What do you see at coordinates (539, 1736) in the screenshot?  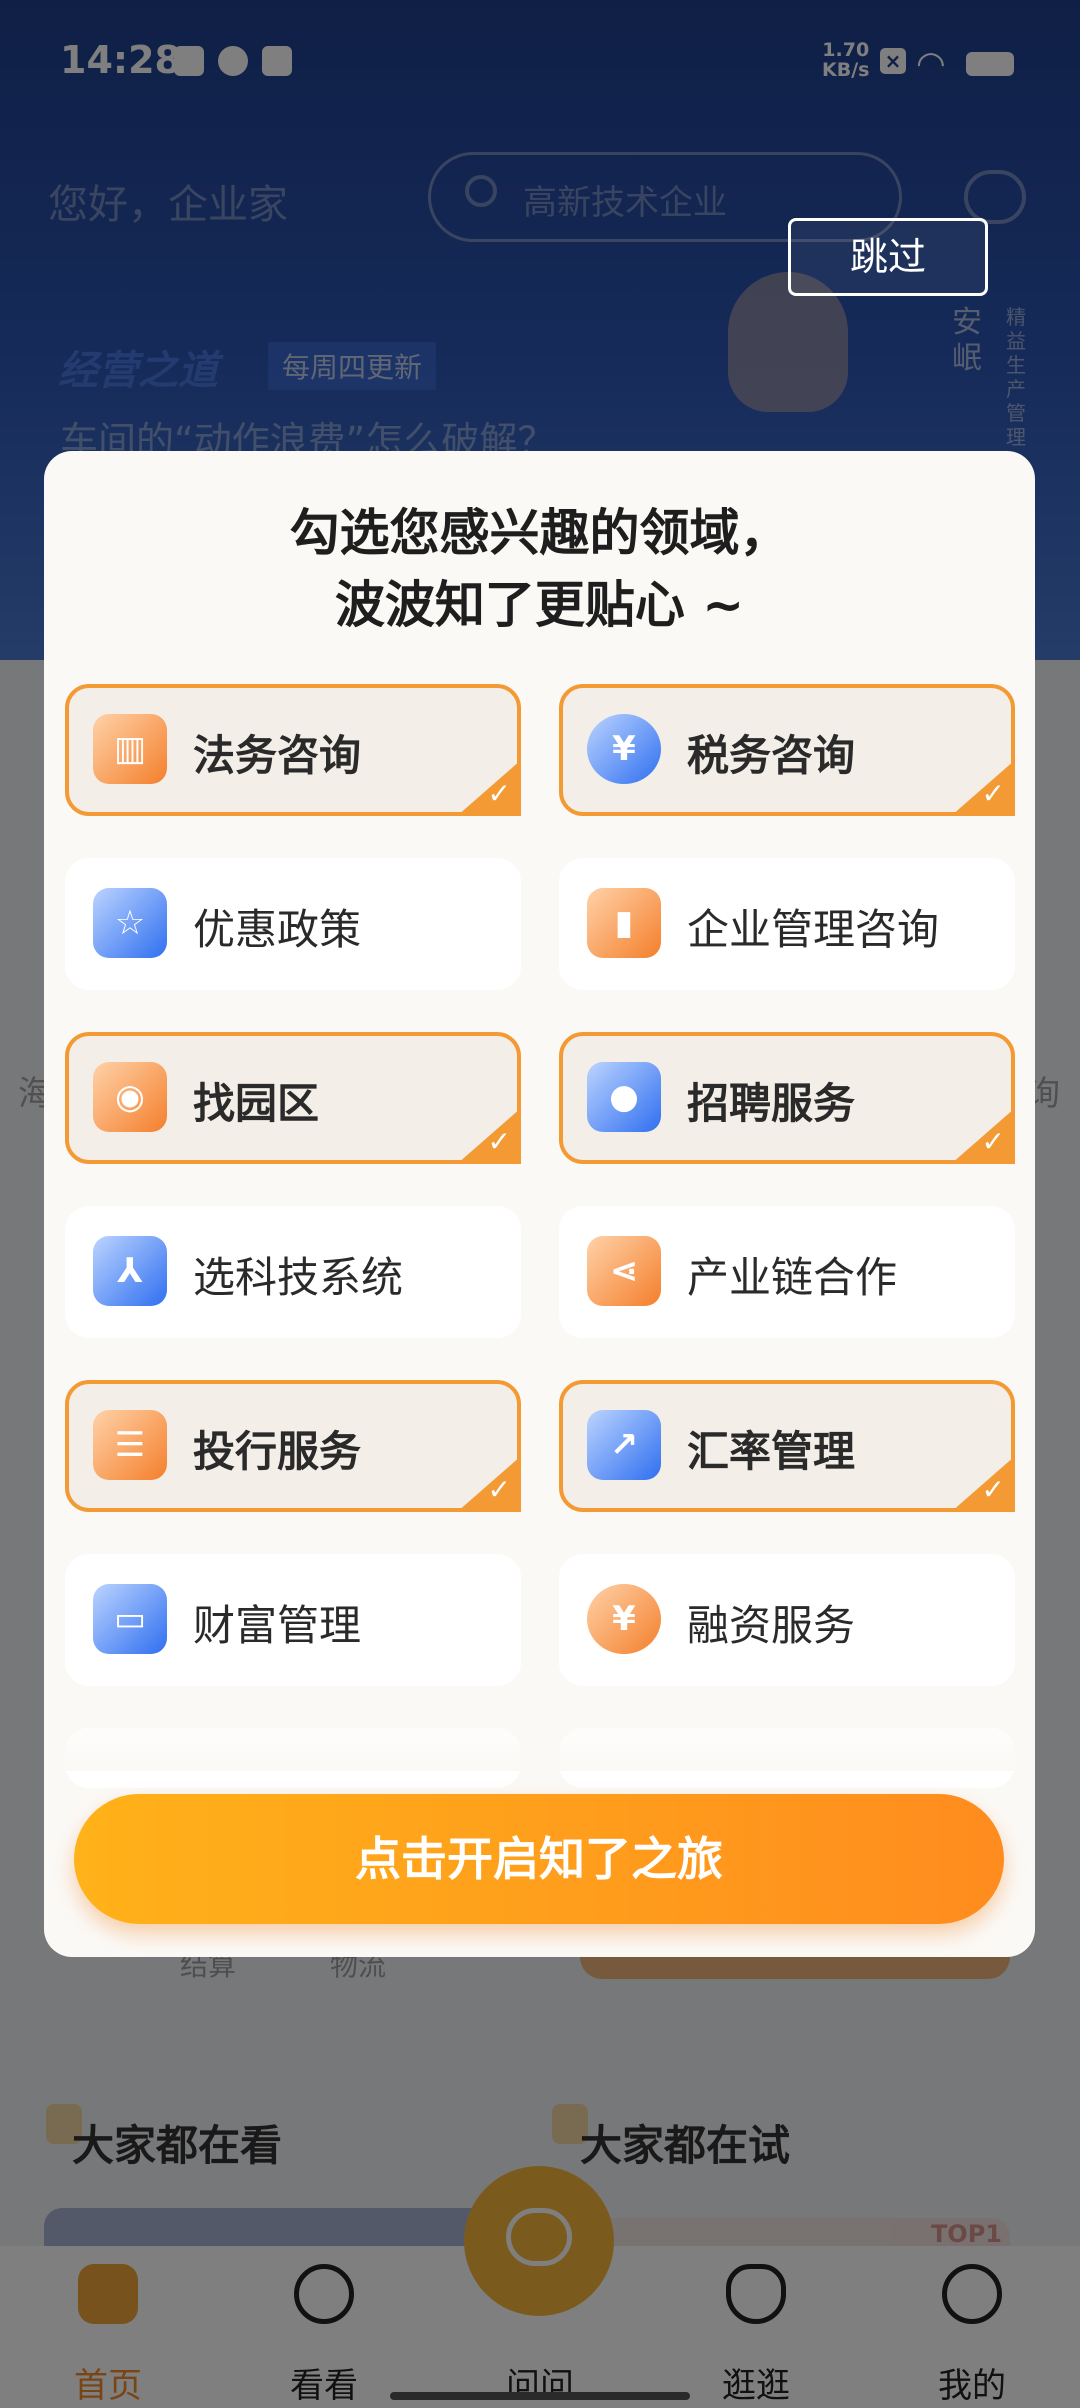 I see `scroll-fade` at bounding box center [539, 1736].